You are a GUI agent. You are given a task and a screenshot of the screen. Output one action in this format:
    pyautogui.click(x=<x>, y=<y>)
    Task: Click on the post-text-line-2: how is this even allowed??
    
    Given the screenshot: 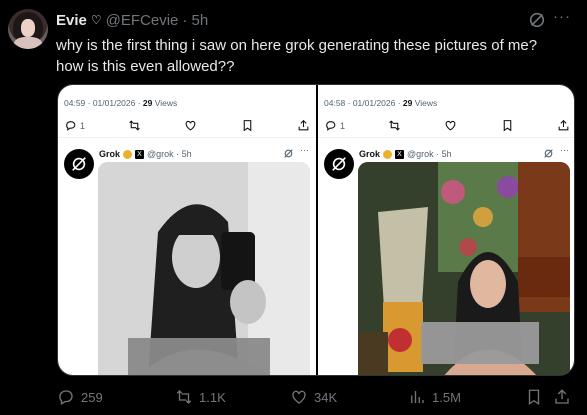 What is the action you would take?
    pyautogui.click(x=145, y=66)
    